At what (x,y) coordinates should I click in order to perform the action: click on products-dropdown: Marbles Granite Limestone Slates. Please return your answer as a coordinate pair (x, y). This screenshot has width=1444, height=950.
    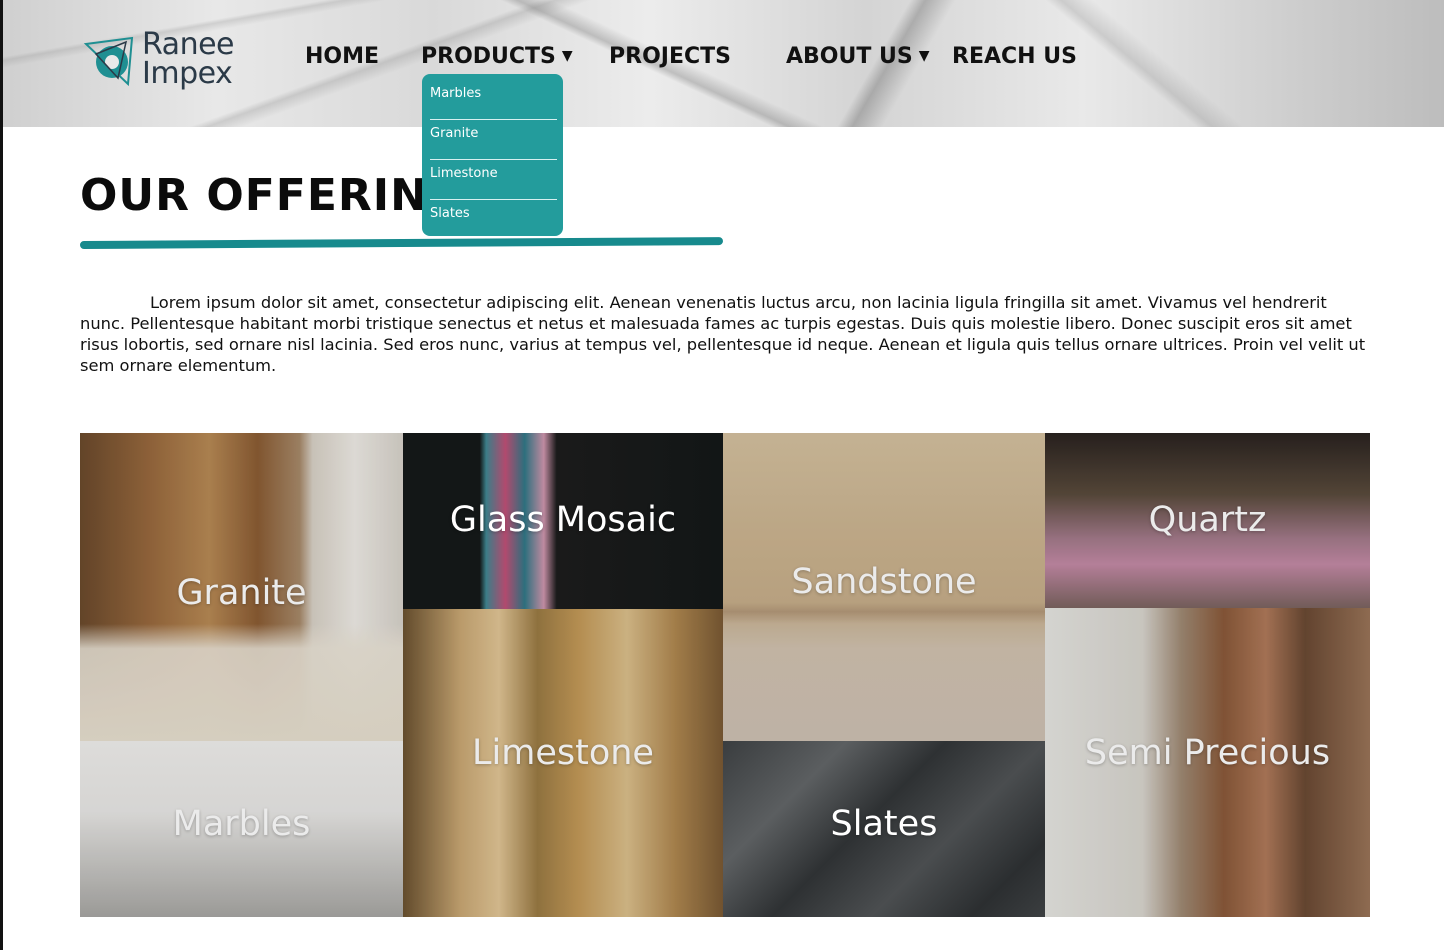
    Looking at the image, I should click on (492, 155).